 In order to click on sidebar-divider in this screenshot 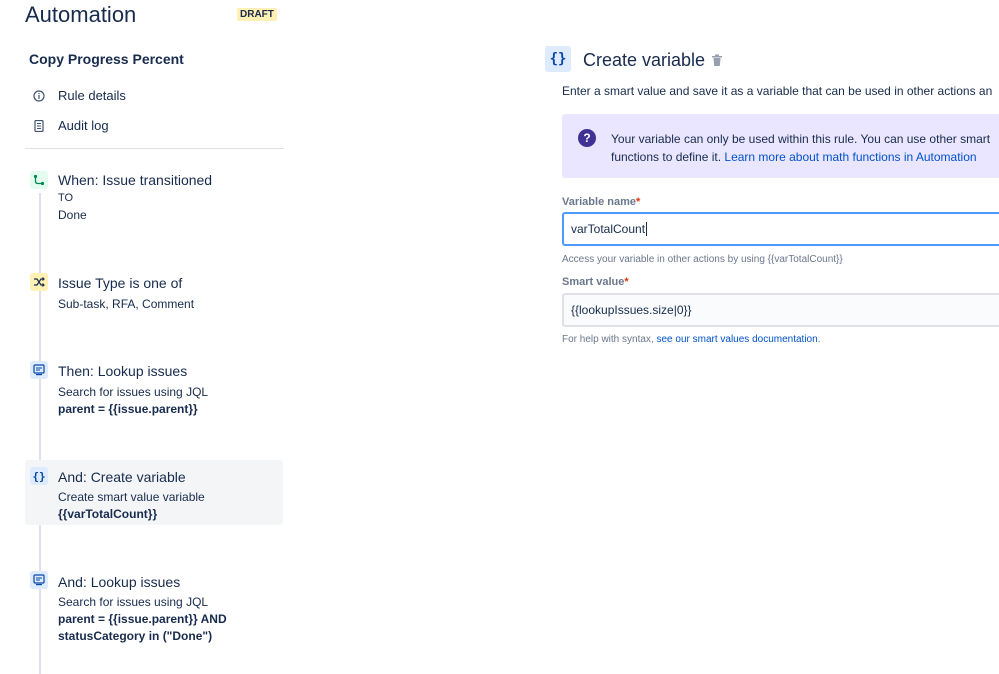, I will do `click(154, 148)`.